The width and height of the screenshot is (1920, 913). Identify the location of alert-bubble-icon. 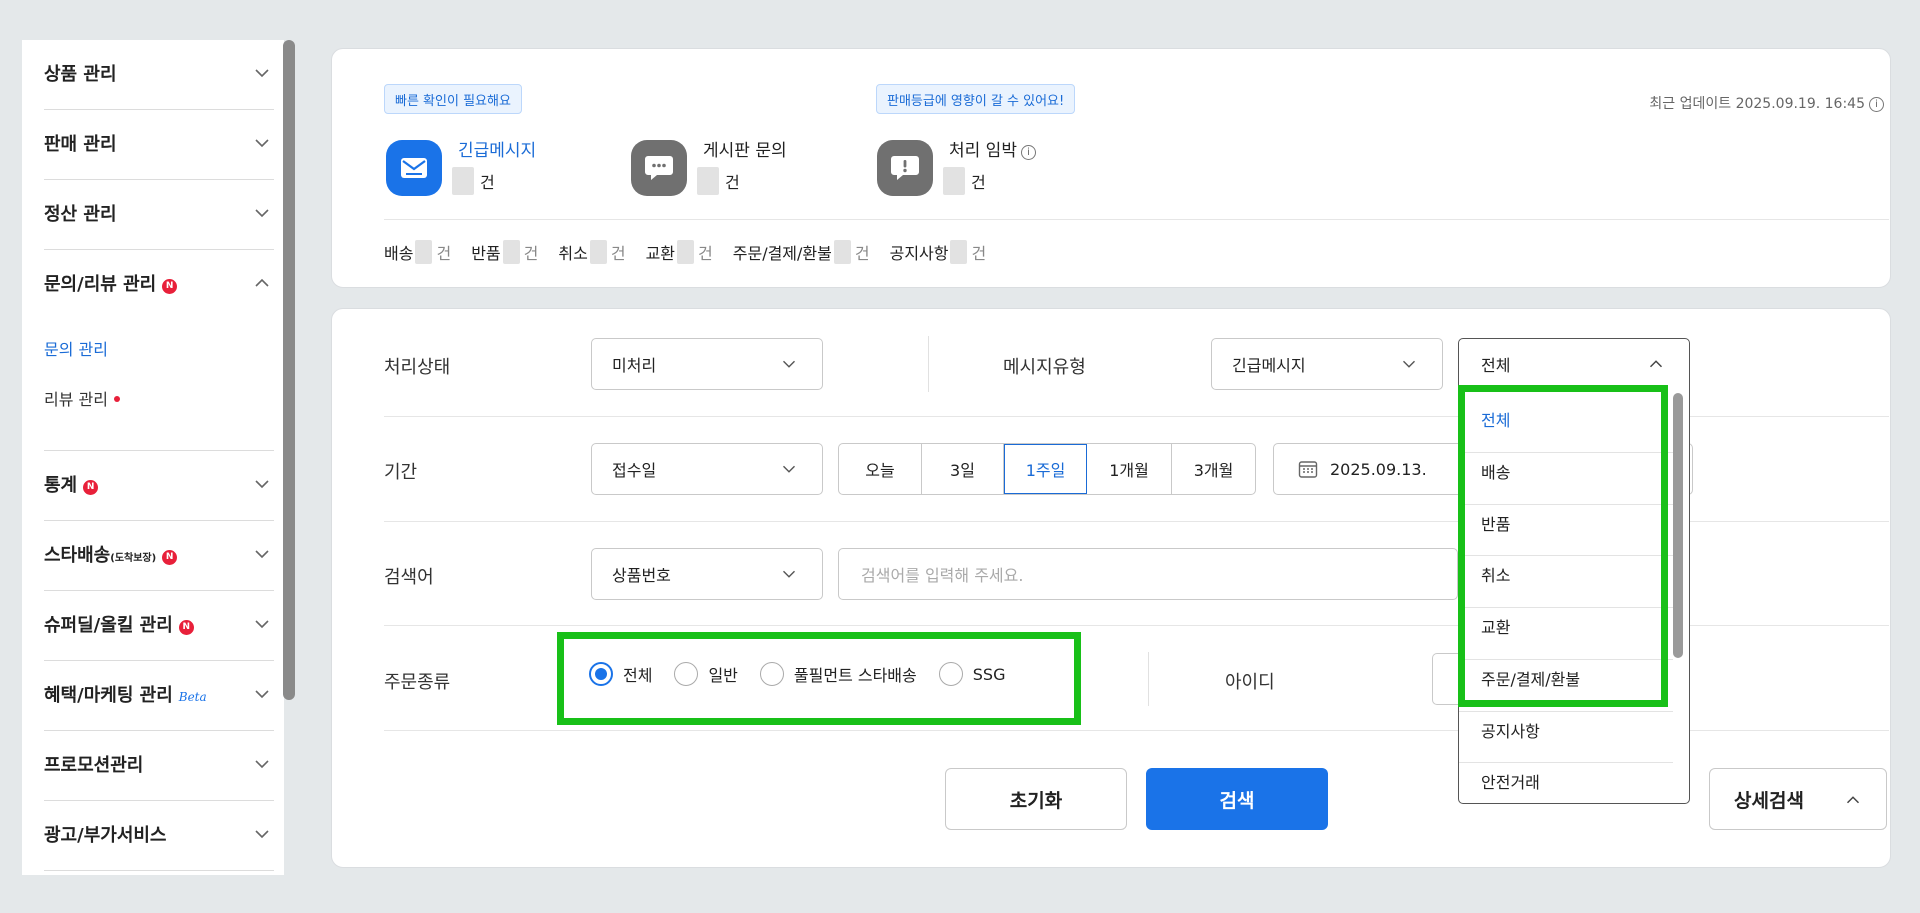
(905, 168).